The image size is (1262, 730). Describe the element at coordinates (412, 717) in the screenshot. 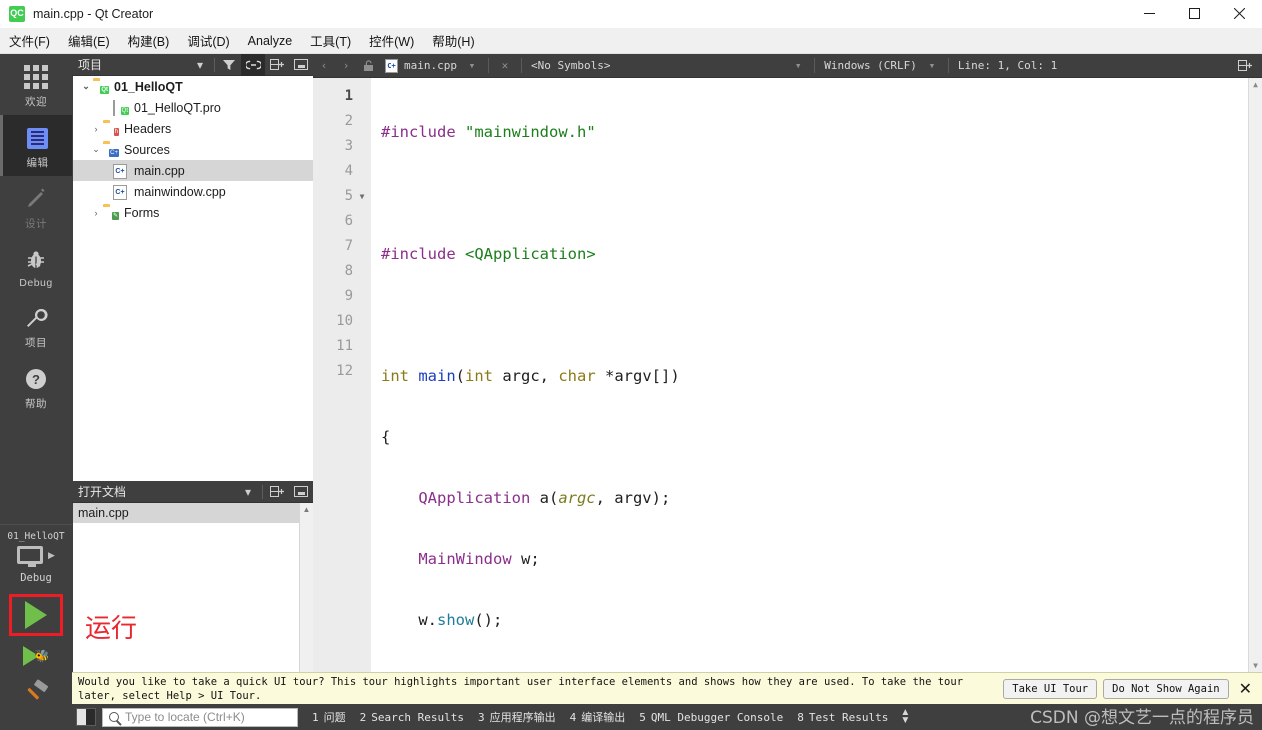

I see `output-pane-search-results: 2 Search Results` at that location.